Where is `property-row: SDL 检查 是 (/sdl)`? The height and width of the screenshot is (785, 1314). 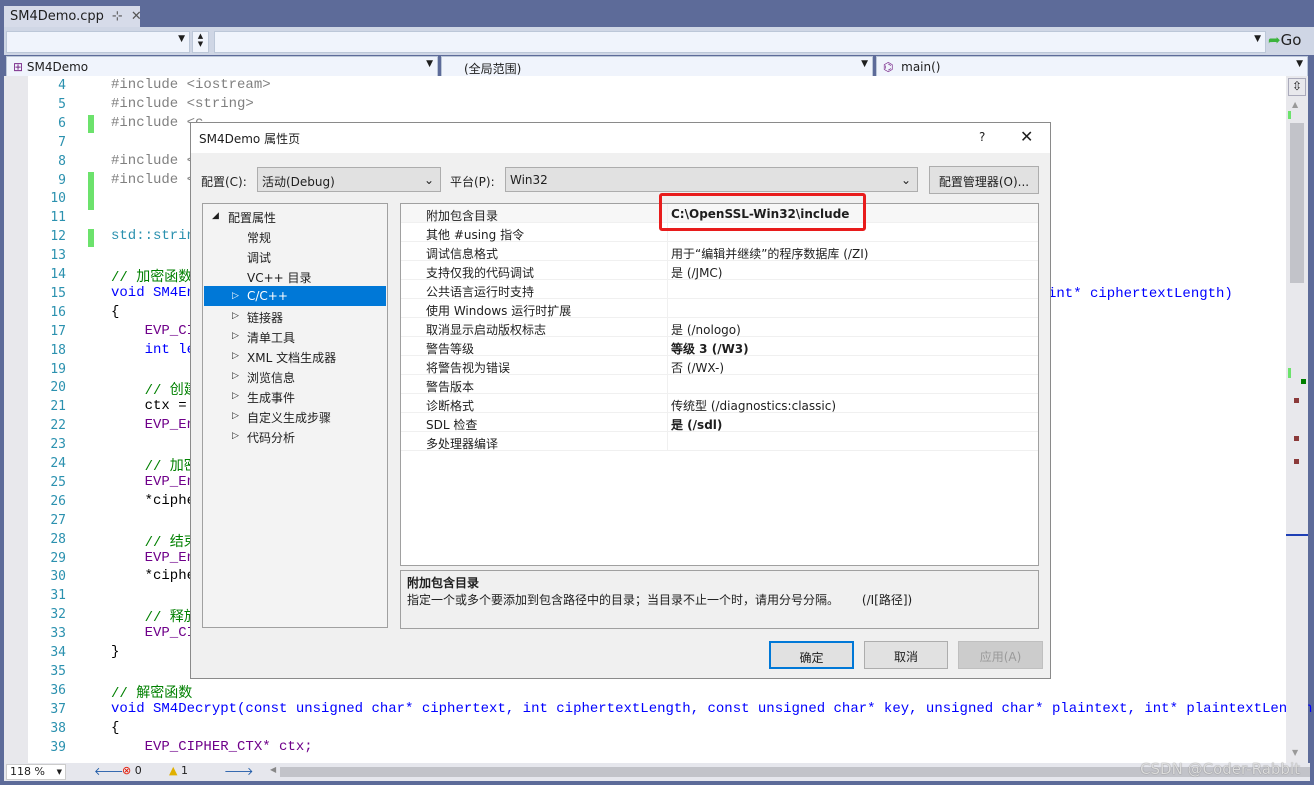
property-row: SDL 检查 是 (/sdl) is located at coordinates (719, 422).